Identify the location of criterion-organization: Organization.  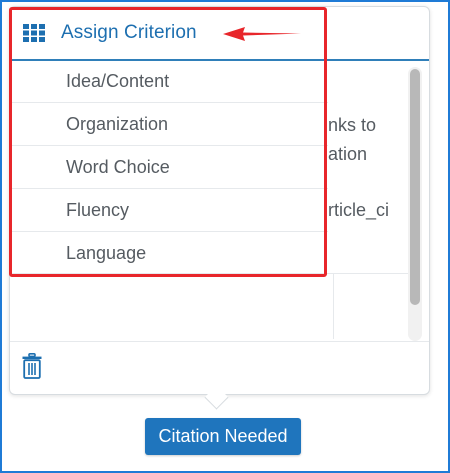
(169, 124).